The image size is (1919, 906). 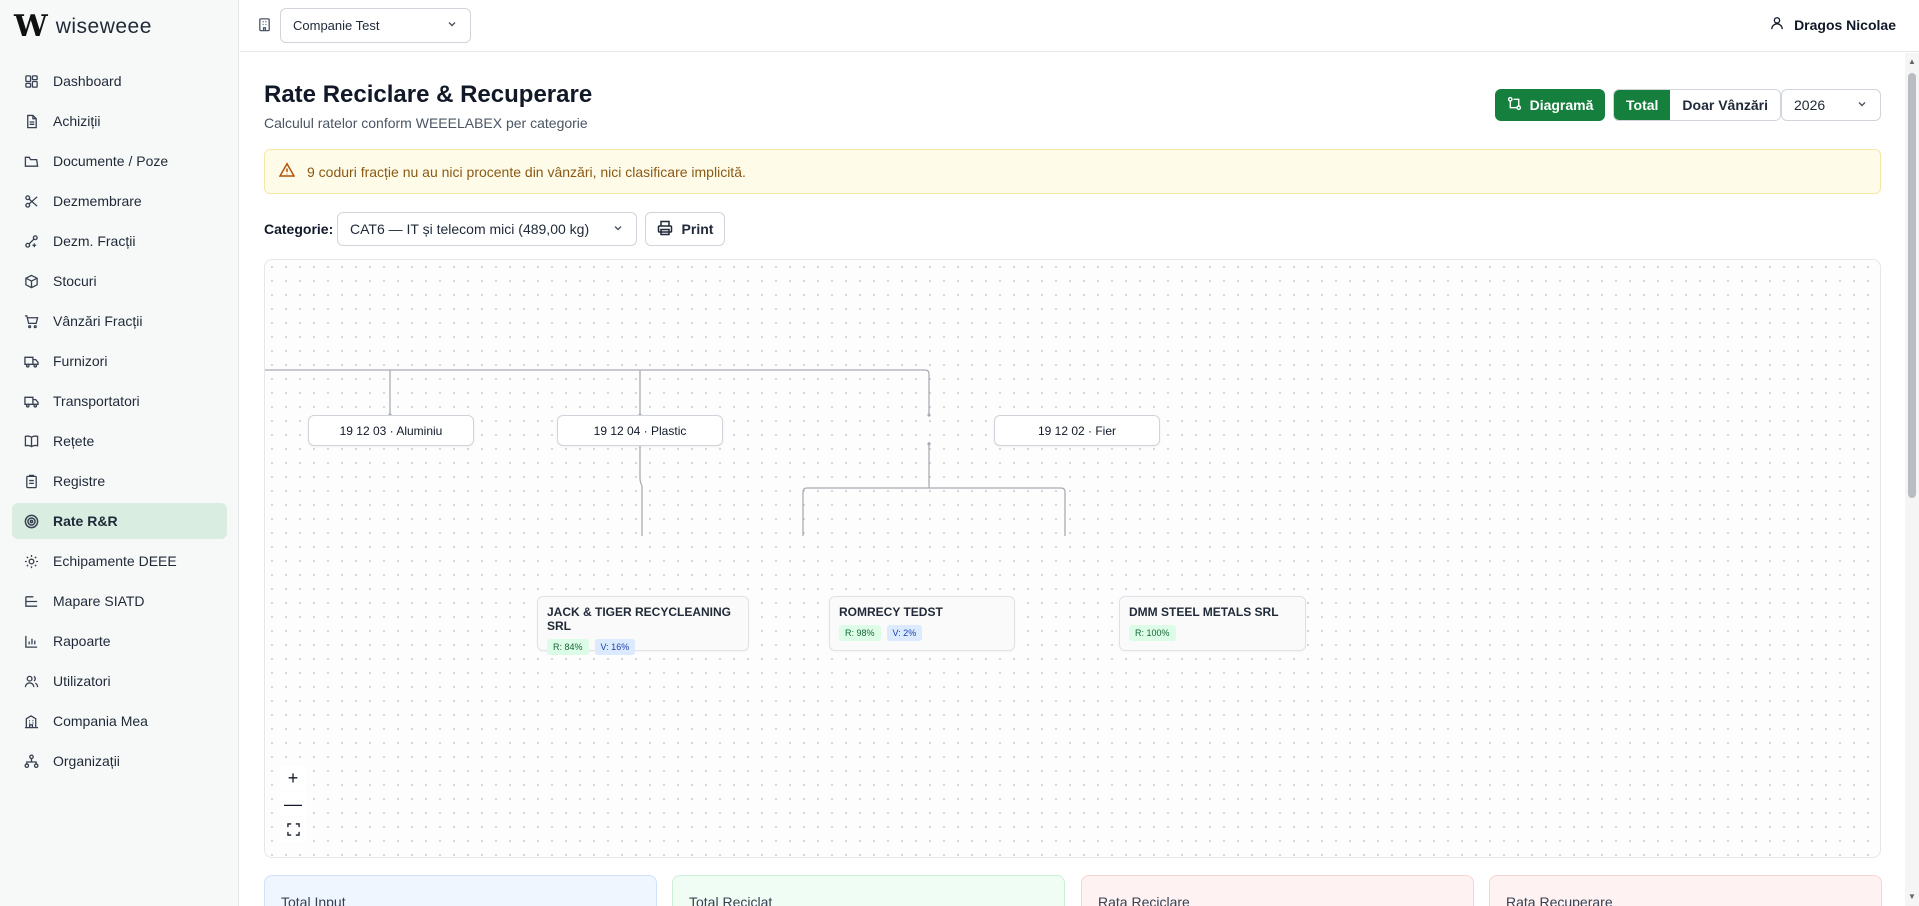 What do you see at coordinates (31, 641) in the screenshot?
I see `bar-chart-icon` at bounding box center [31, 641].